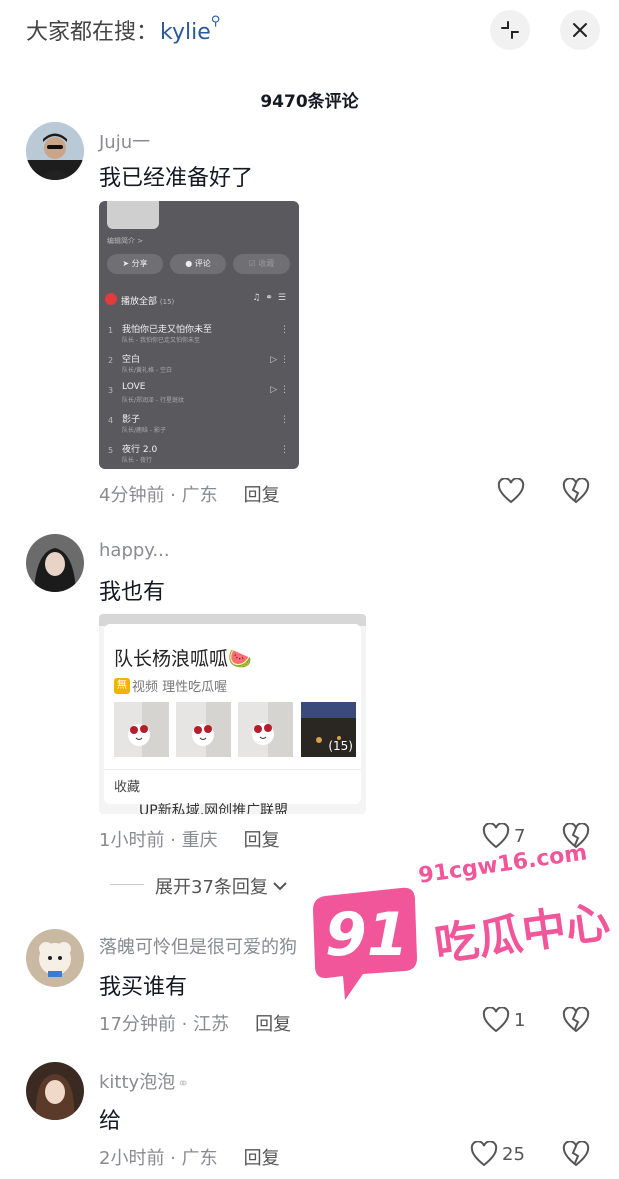  I want to click on comments-count: 9470条评论, so click(309, 102).